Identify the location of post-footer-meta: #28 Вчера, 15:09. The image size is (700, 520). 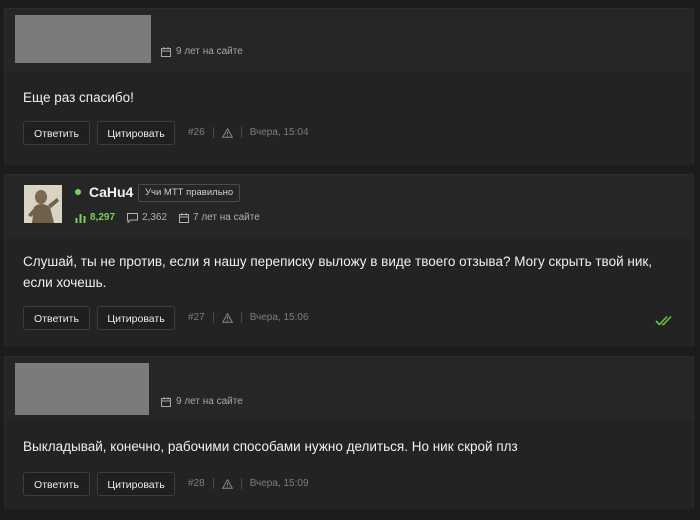
(248, 483).